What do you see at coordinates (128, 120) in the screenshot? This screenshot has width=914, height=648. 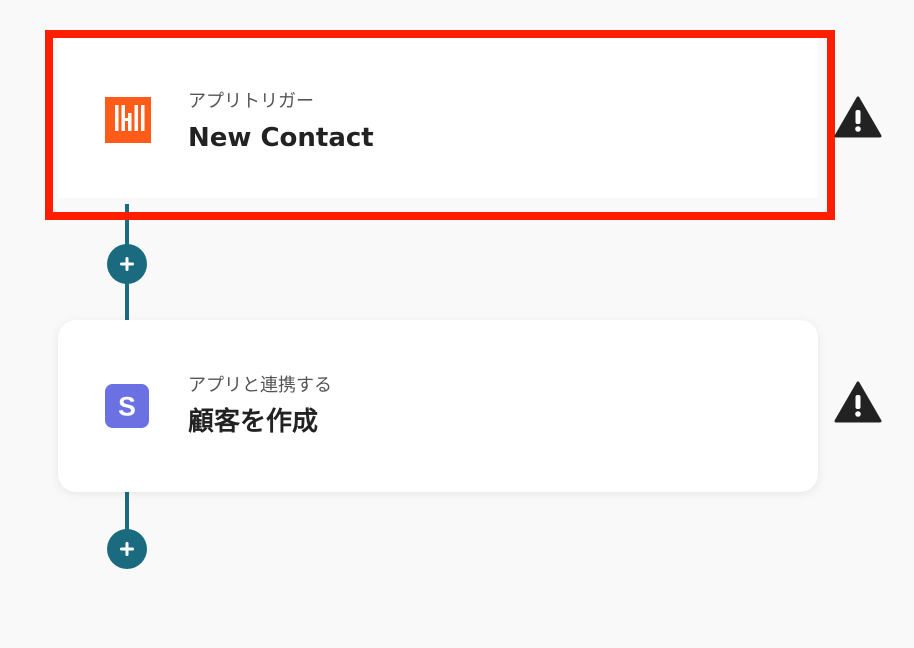 I see `hubspot-style-orange-logo-icon` at bounding box center [128, 120].